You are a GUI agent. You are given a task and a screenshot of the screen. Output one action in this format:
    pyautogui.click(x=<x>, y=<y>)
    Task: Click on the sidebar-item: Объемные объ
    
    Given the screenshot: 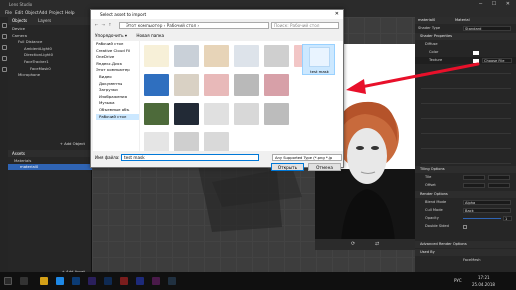 What is the action you would take?
    pyautogui.click(x=117, y=110)
    